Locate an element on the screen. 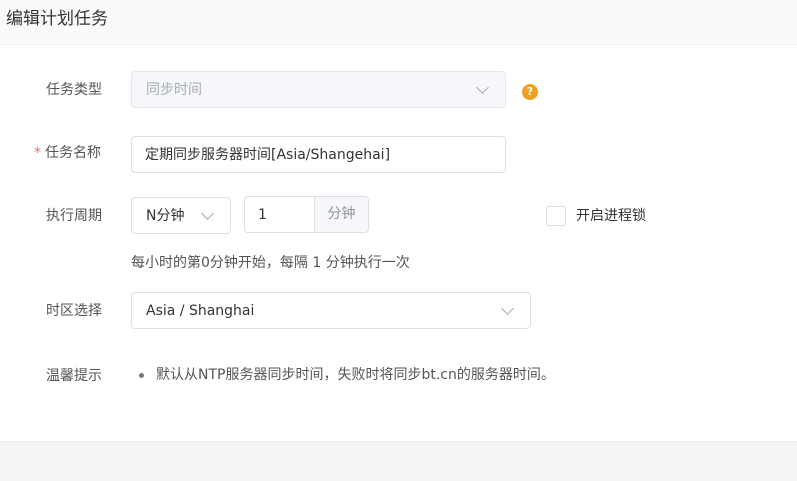  tips-label: 温馨提示 is located at coordinates (74, 376).